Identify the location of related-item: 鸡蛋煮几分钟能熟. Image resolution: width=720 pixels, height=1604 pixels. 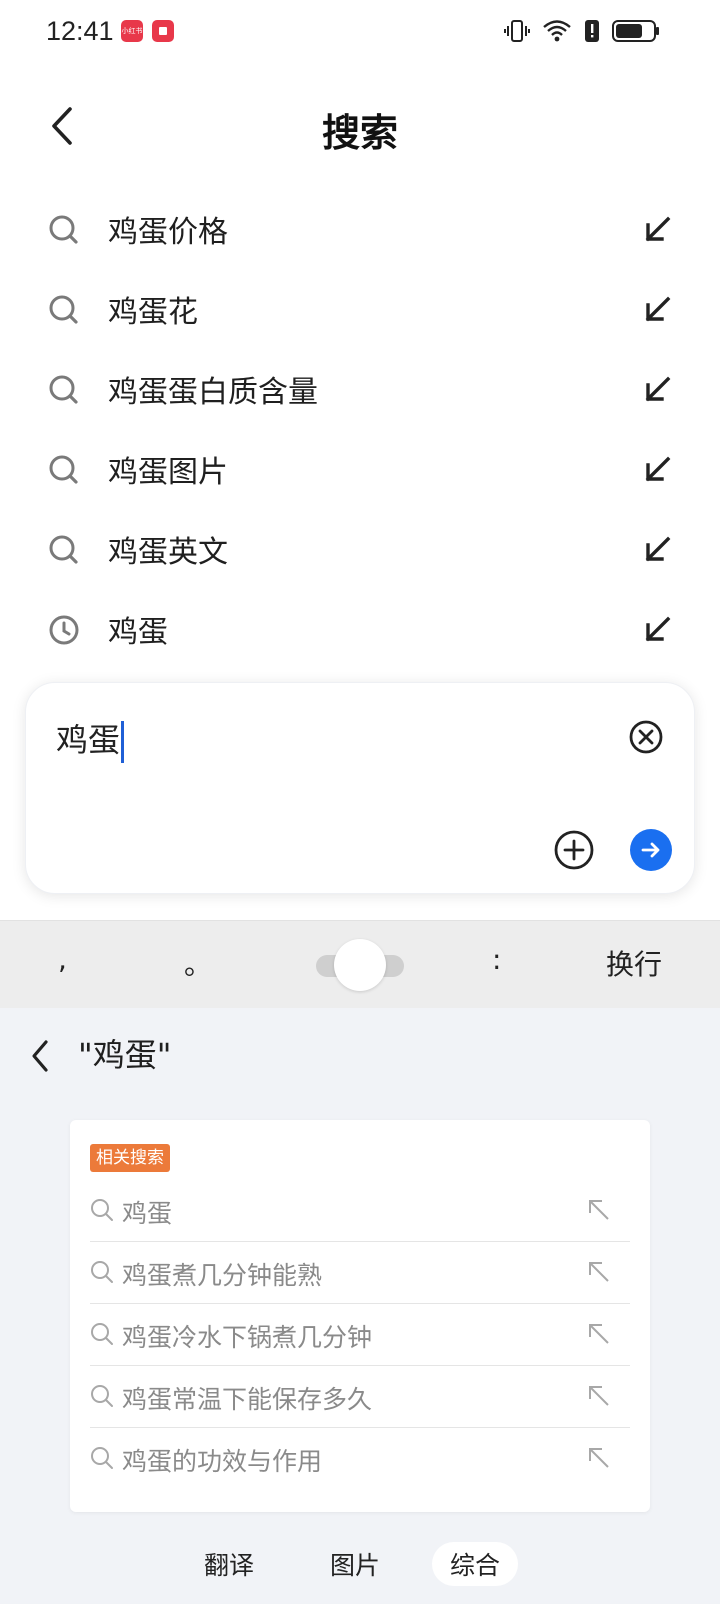
(360, 1273).